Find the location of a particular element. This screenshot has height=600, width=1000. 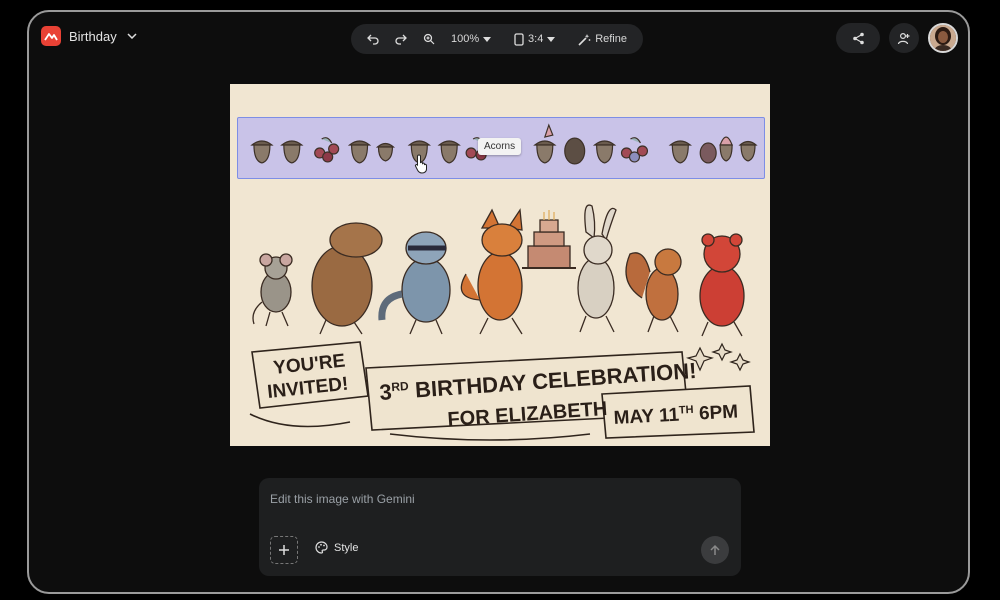

prompt-input: Edit this image with Gemini is located at coordinates (342, 499).